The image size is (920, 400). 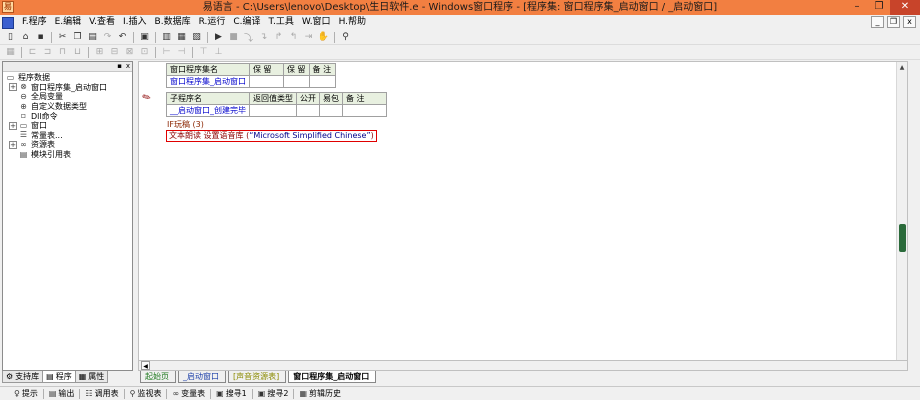 What do you see at coordinates (101, 393) in the screenshot?
I see `bottom-tab-calltable: ☷ 调用表` at bounding box center [101, 393].